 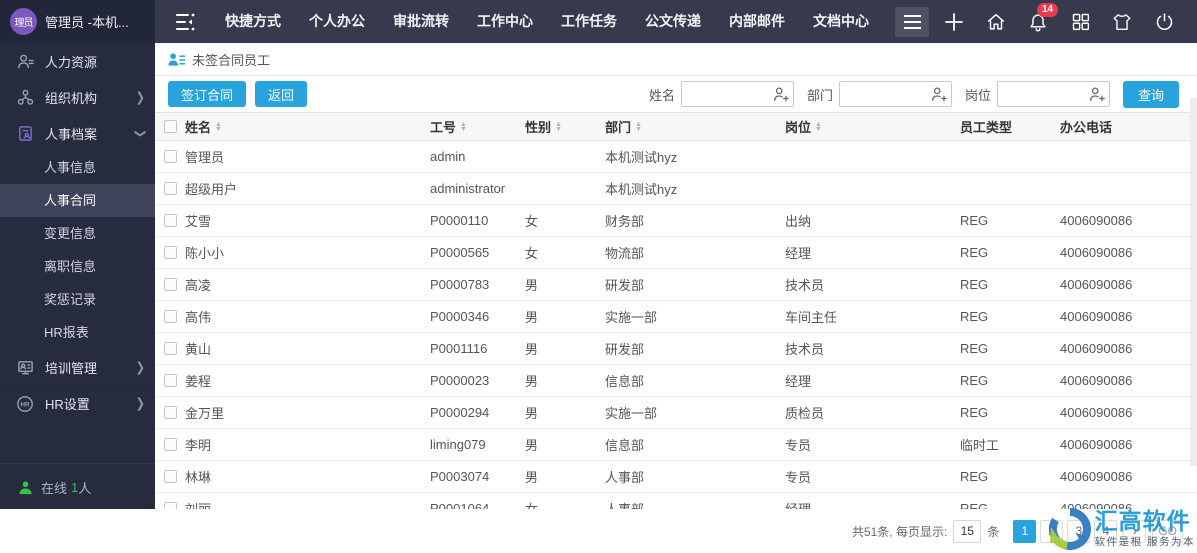 What do you see at coordinates (253, 21) in the screenshot?
I see `topnav-item-0: 快捷方式` at bounding box center [253, 21].